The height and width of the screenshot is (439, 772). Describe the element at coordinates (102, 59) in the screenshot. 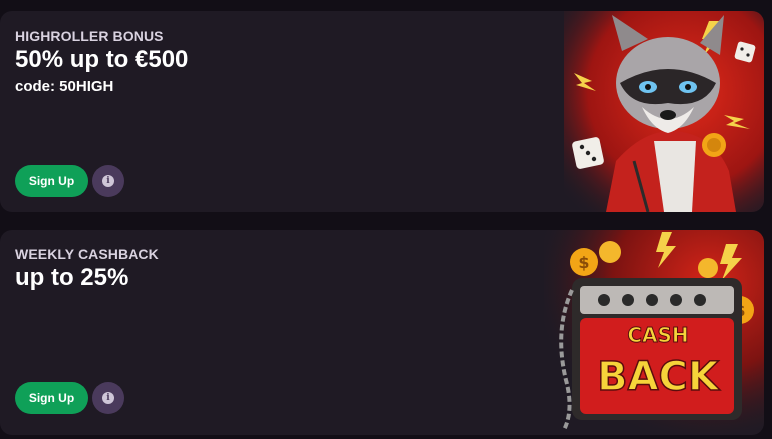

I see `promo-headline: 50% up to €500` at that location.